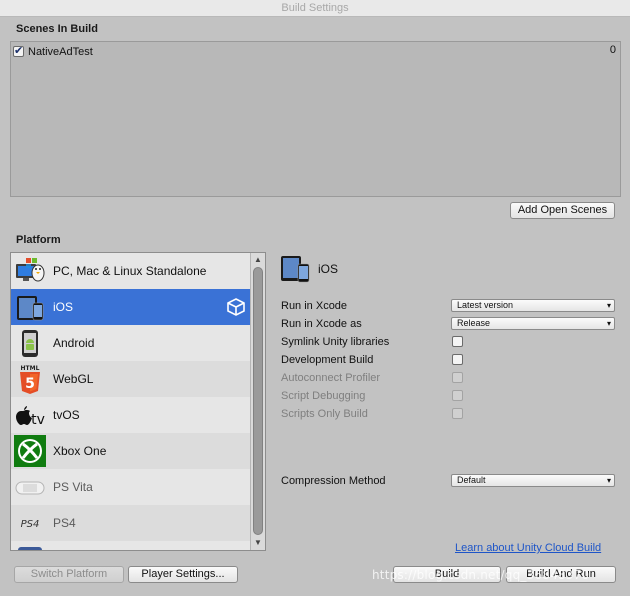 The width and height of the screenshot is (630, 596). I want to click on switch-platform-button: Switch Platform, so click(69, 574).